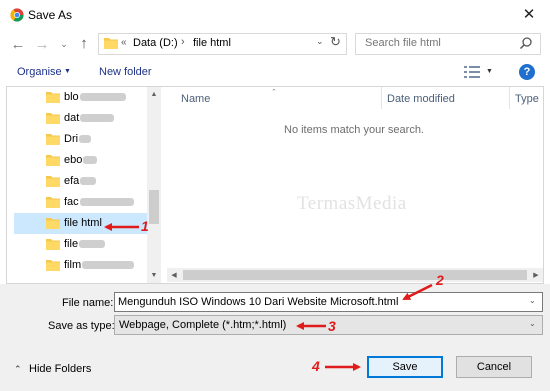 The image size is (550, 391). I want to click on annotation-number-4: 4, so click(316, 366).